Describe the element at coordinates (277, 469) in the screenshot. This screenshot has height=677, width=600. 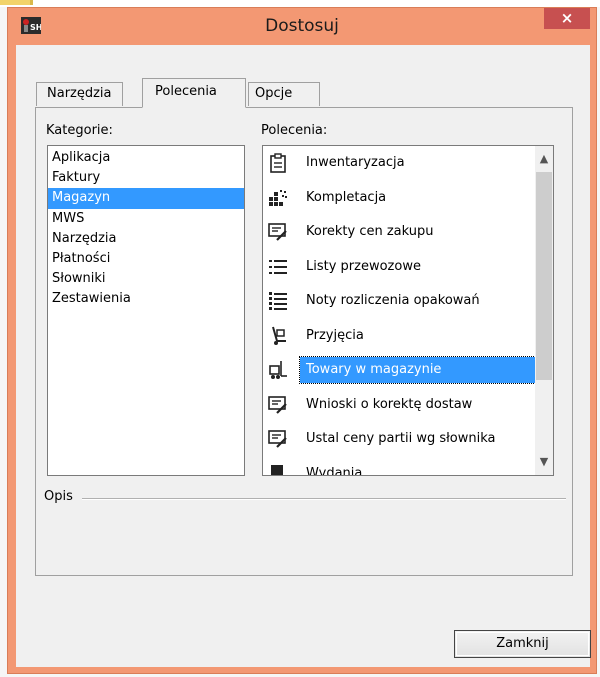
I see `outgoing-box-icon` at that location.